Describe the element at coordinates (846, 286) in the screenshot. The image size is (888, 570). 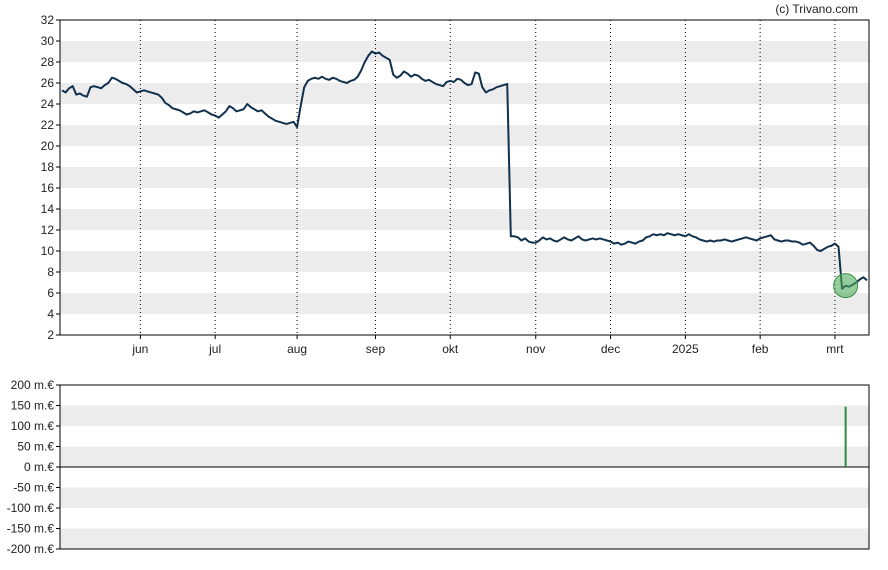
I see `event-marker` at that location.